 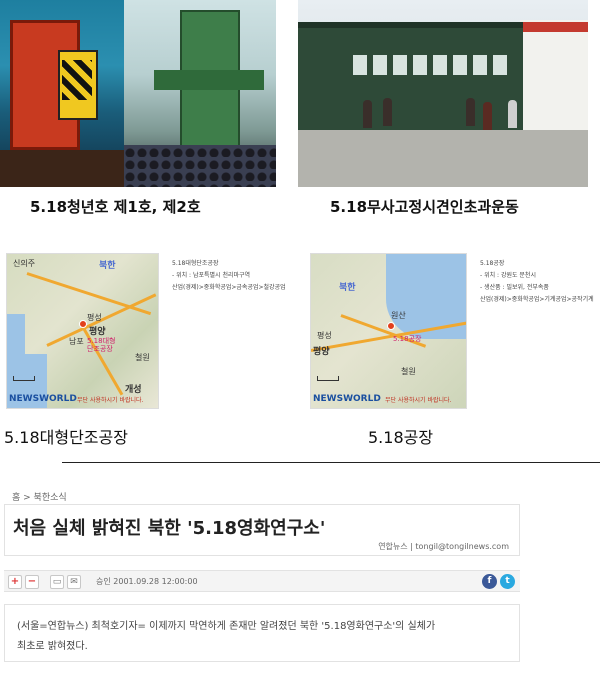 I want to click on print-icon: ▭, so click(x=57, y=582).